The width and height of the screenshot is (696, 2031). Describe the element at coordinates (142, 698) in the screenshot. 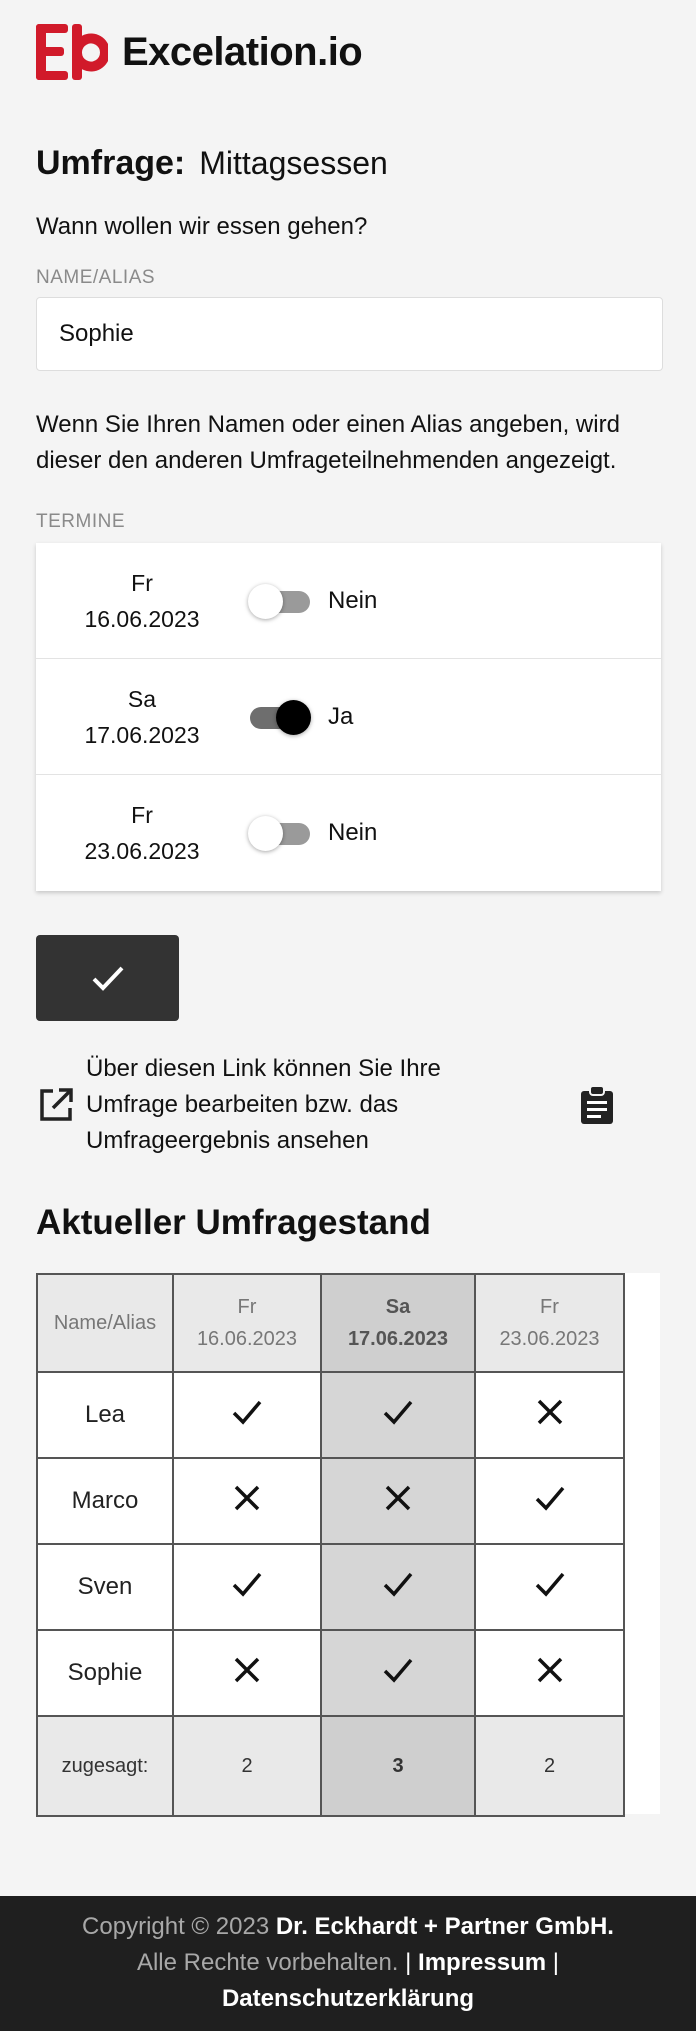

I see `date-option-day: Sa` at that location.